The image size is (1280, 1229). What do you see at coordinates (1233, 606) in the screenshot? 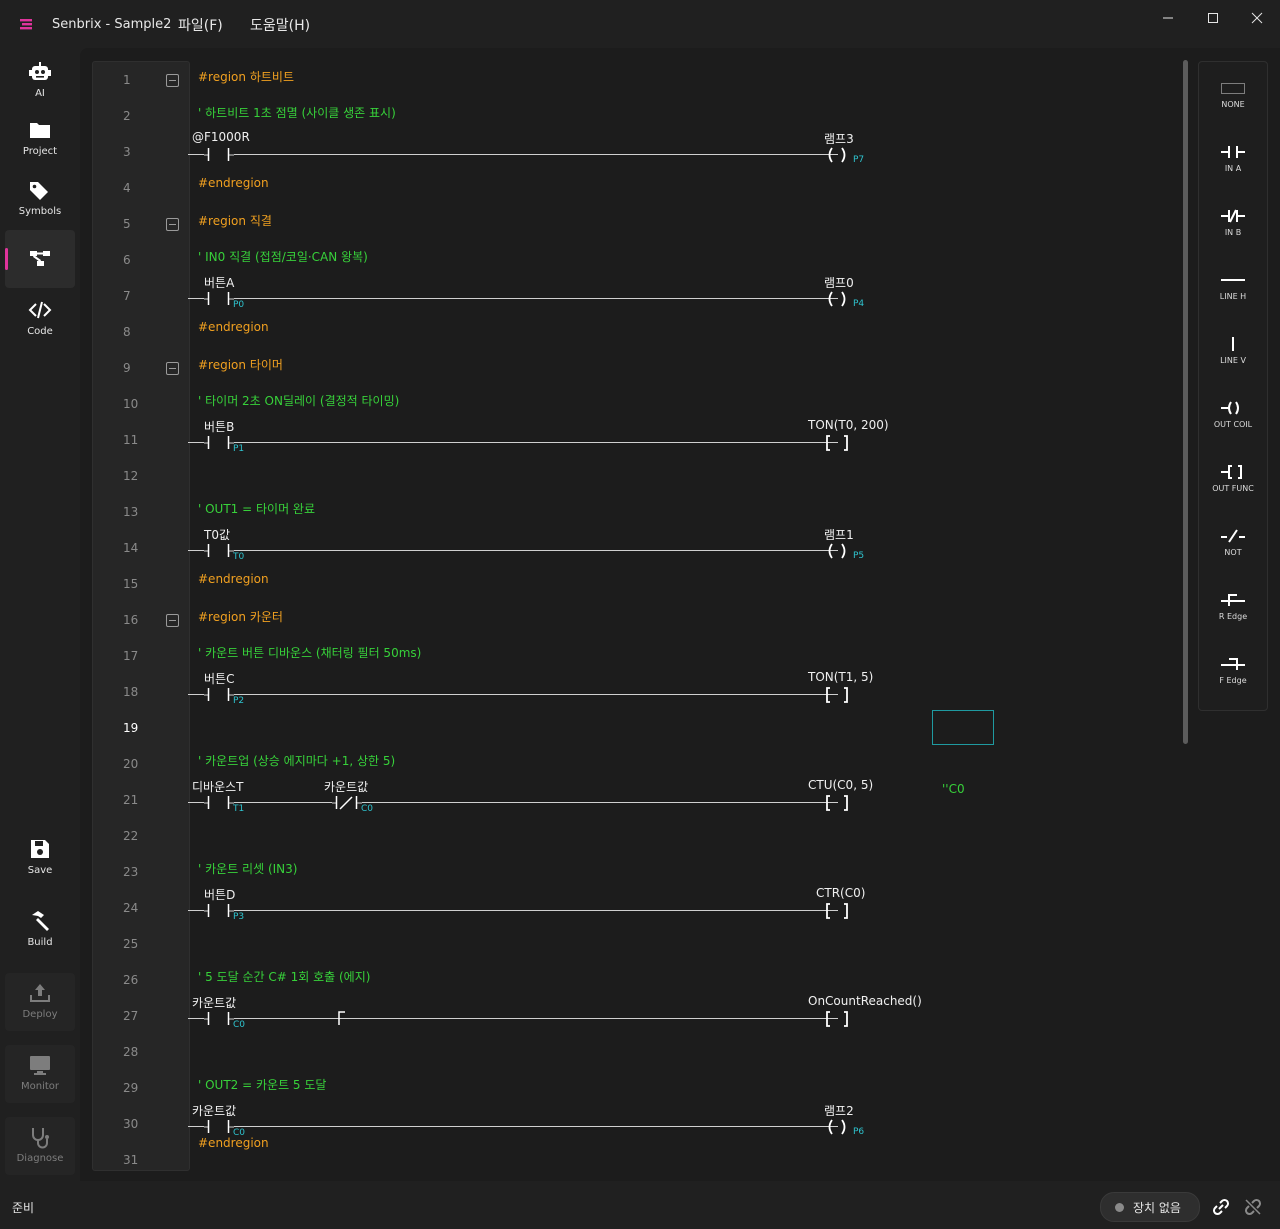
I see `palette-r-edge: R Edge` at bounding box center [1233, 606].